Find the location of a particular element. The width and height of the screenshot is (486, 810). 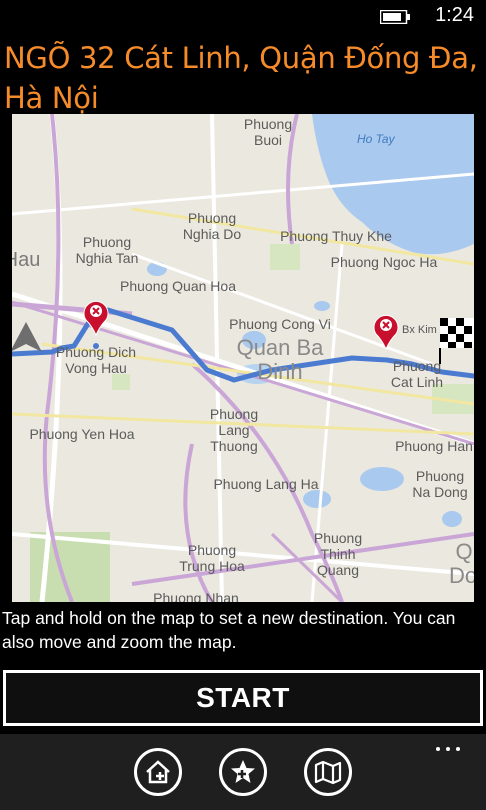

map-label: Phuong Nghia Do is located at coordinates (212, 226).